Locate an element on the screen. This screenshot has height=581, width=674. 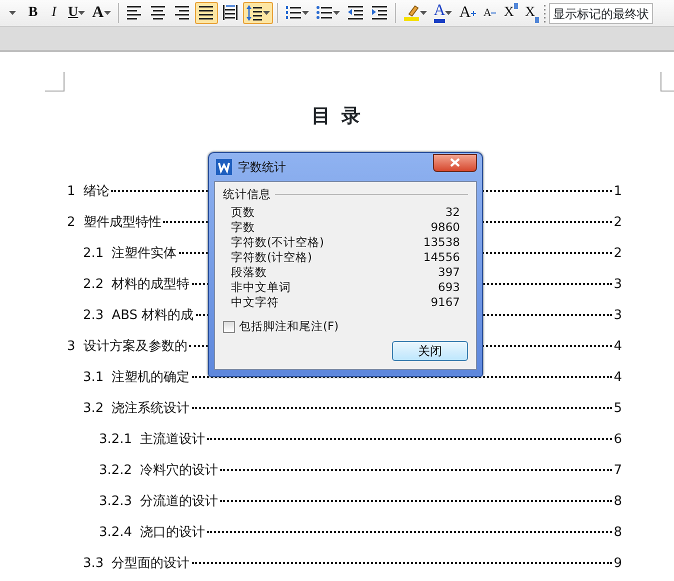
stat-value: 397 is located at coordinates (449, 272).